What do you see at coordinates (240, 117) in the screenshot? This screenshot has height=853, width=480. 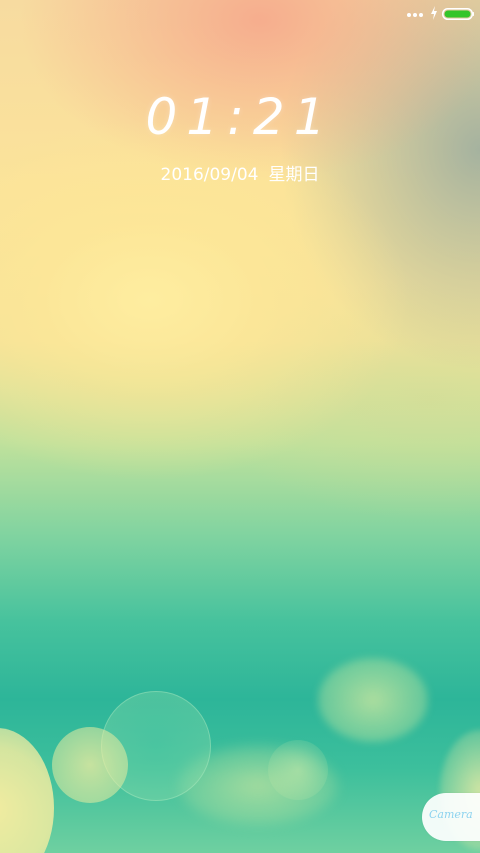 I see `lock-clock: 01:21` at bounding box center [240, 117].